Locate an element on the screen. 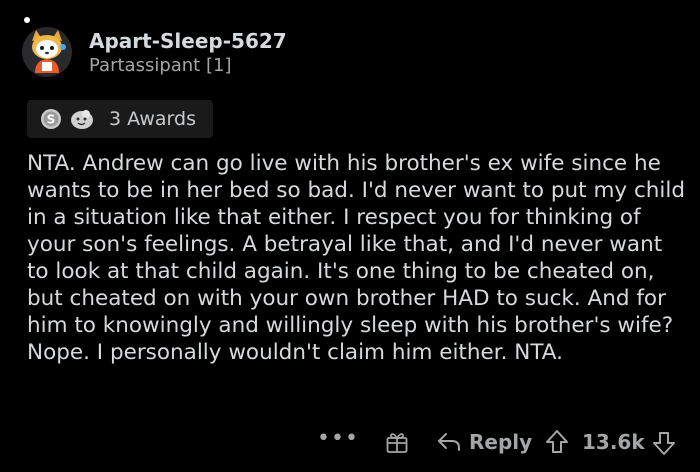  snoo-avatar-icon is located at coordinates (47, 52).